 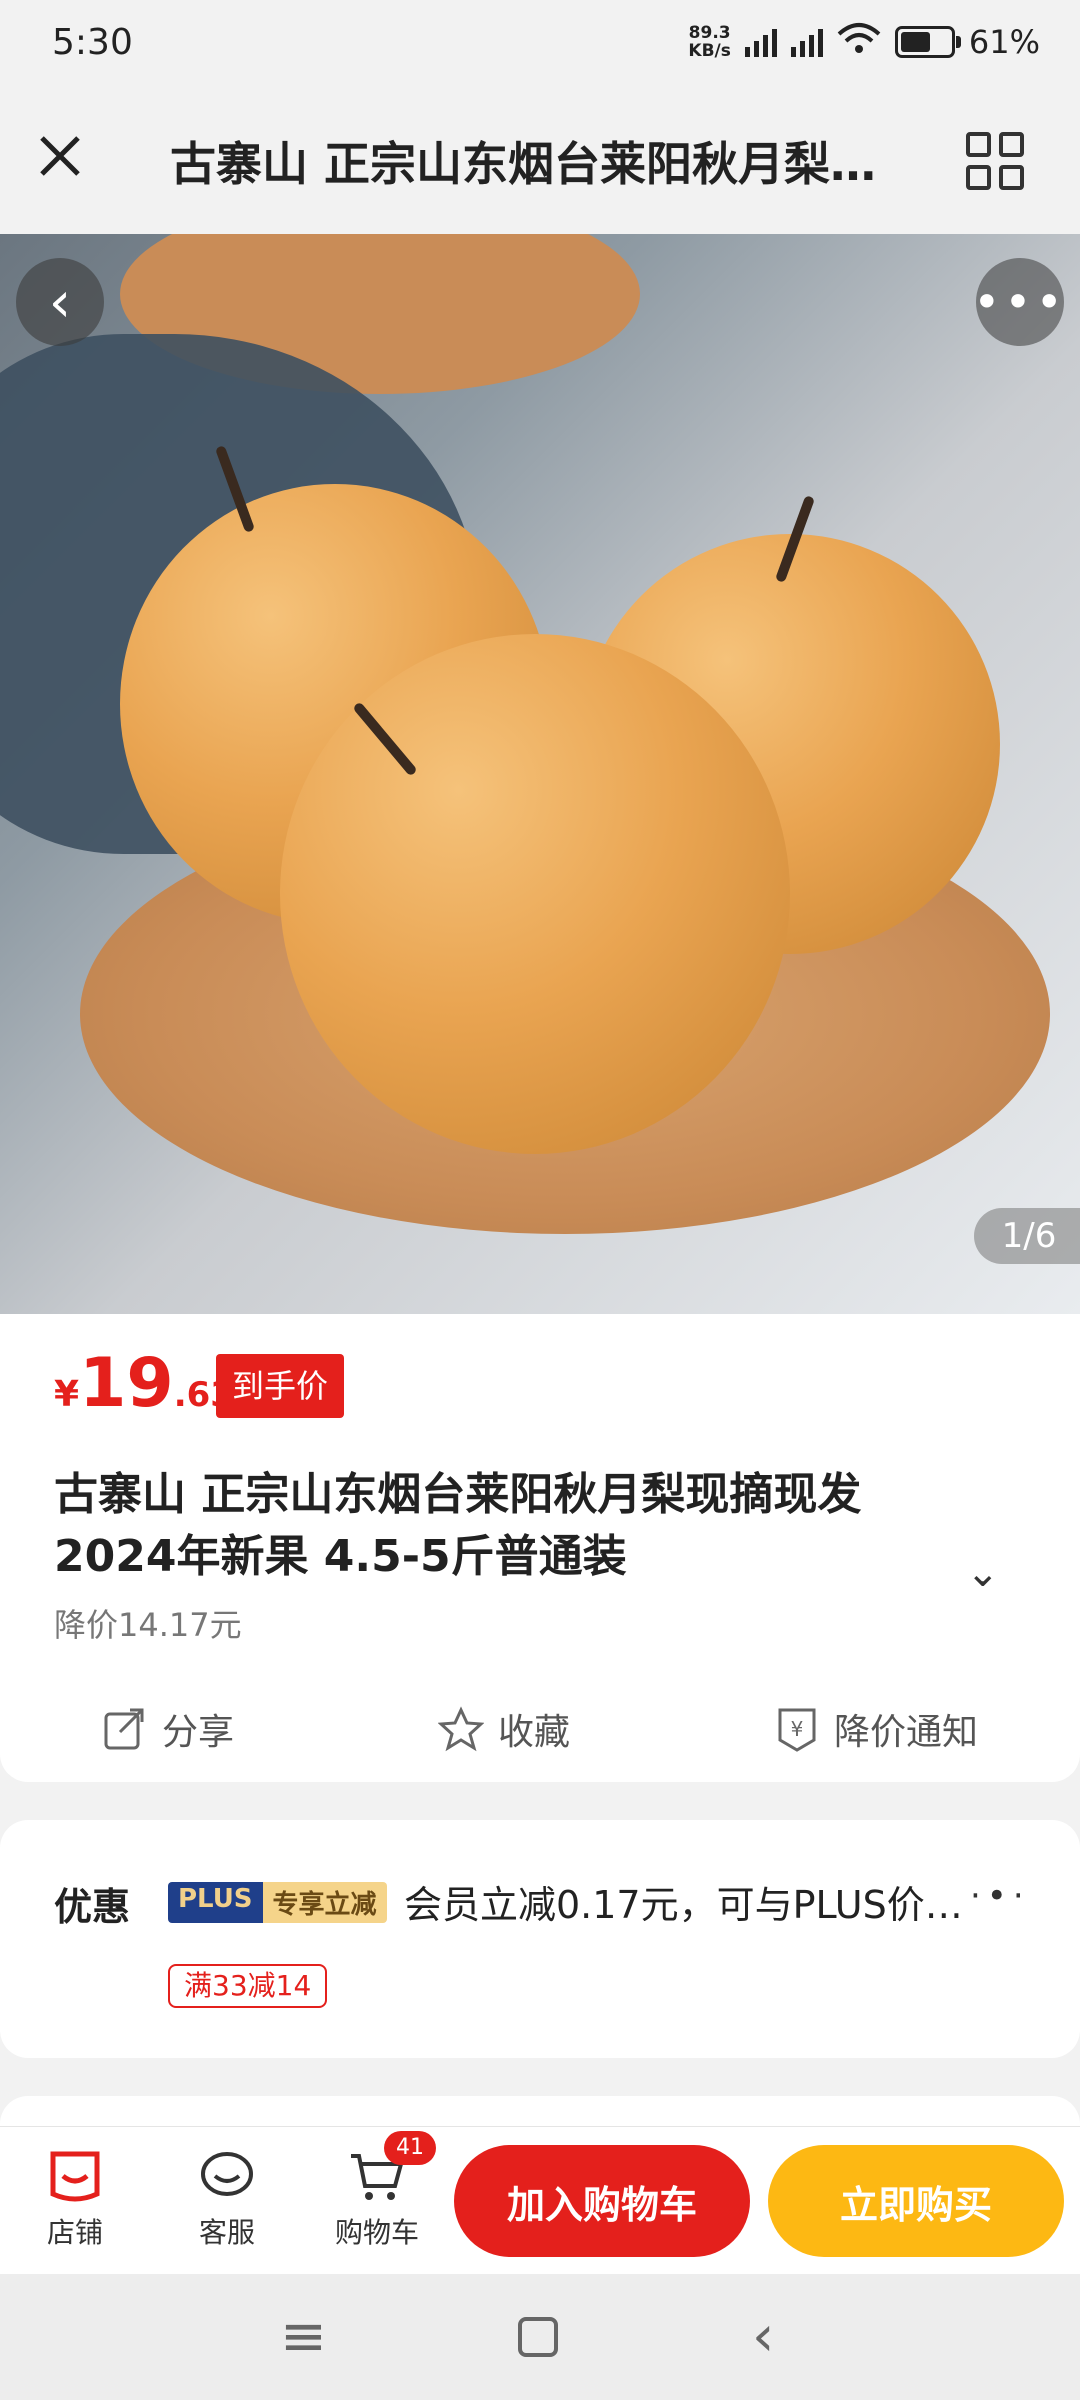 What do you see at coordinates (763, 2336) in the screenshot?
I see `back-icon: ‹` at bounding box center [763, 2336].